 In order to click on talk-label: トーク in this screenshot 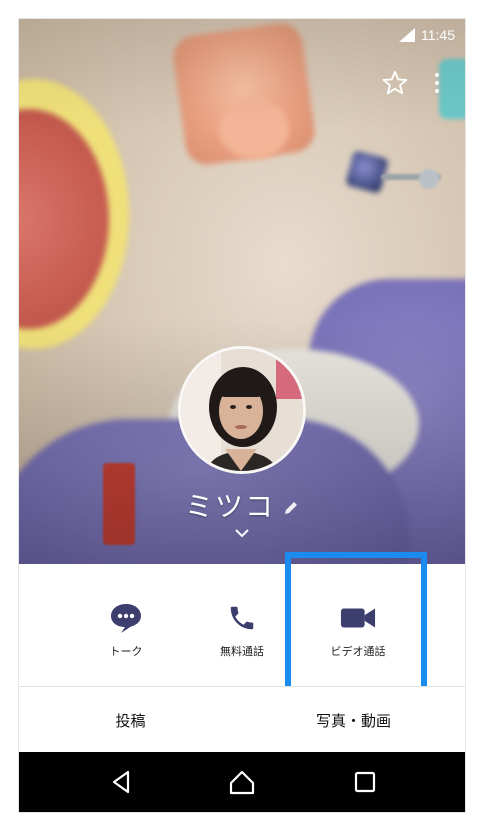, I will do `click(126, 651)`.